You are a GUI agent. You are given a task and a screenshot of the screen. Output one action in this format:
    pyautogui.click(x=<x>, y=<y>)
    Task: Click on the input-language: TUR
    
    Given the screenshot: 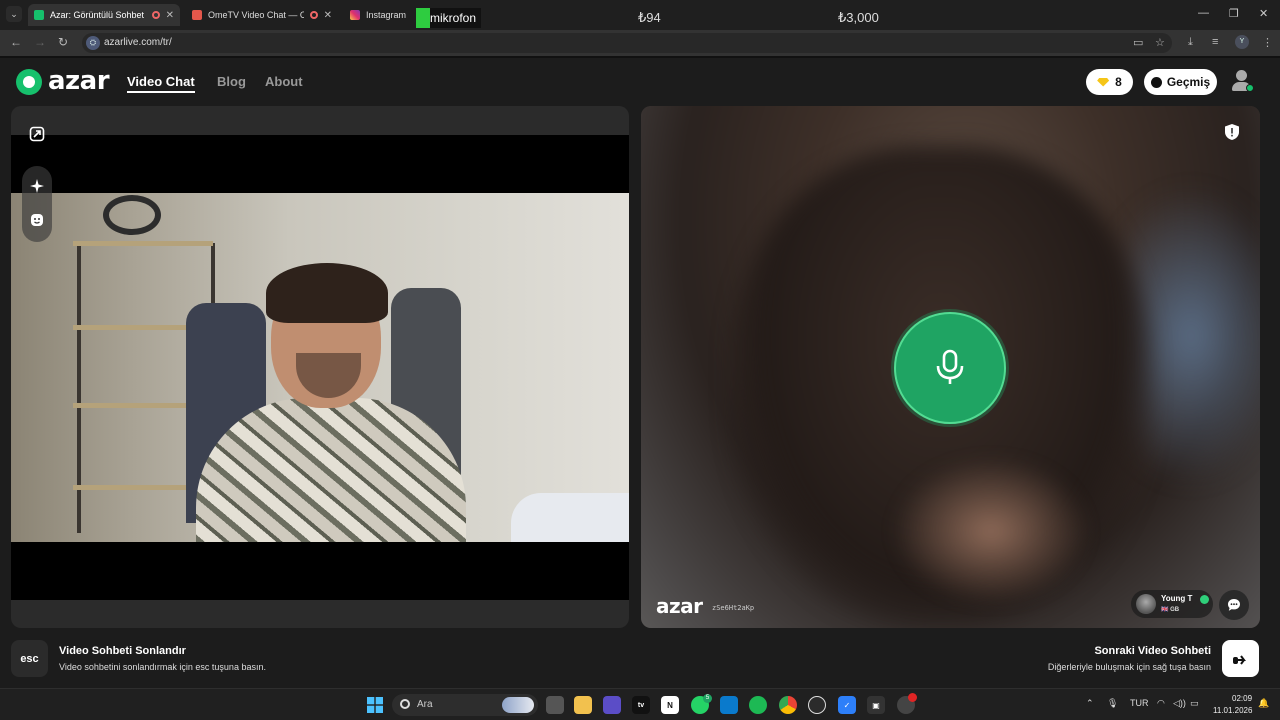 What is the action you would take?
    pyautogui.click(x=1139, y=703)
    